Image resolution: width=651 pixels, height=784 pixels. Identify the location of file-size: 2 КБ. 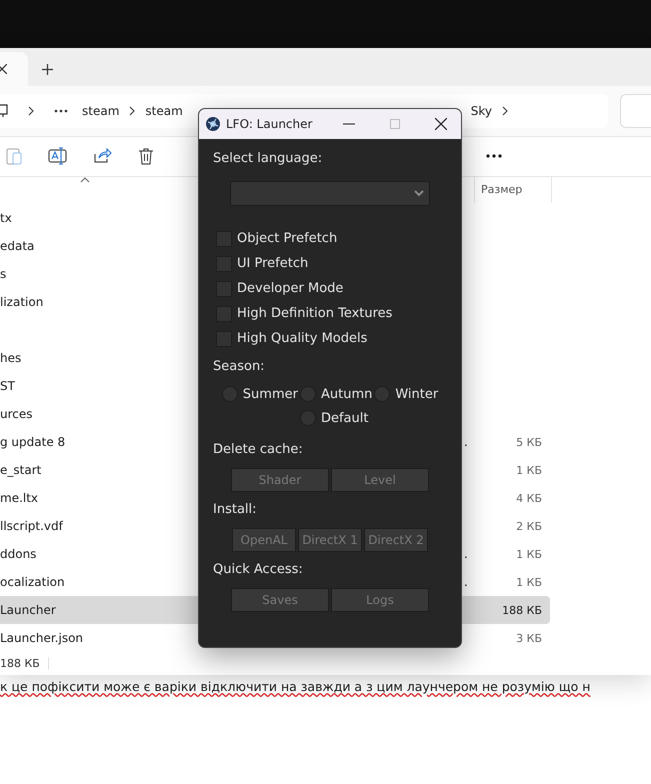
(528, 526).